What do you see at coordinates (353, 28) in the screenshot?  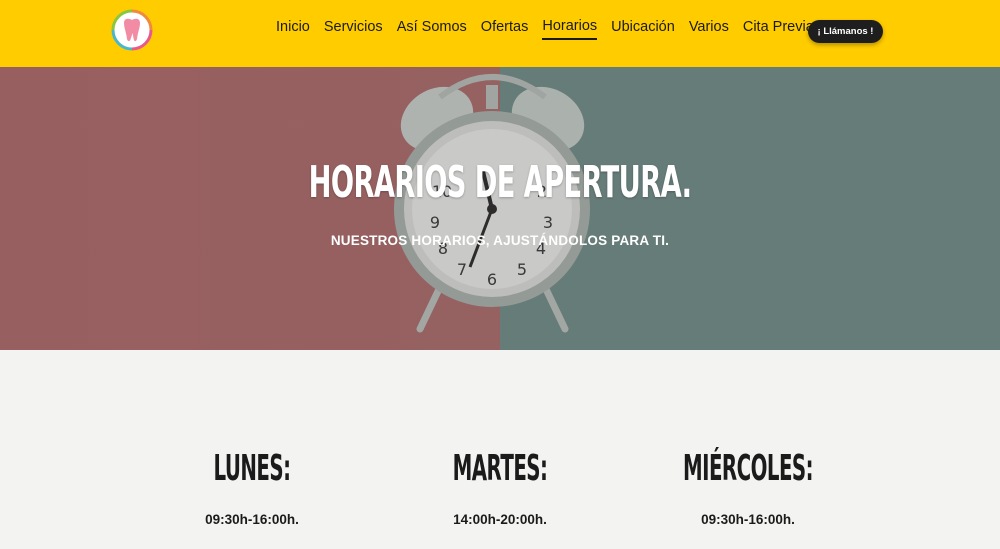 I see `nav-item-servicios: Servicios` at bounding box center [353, 28].